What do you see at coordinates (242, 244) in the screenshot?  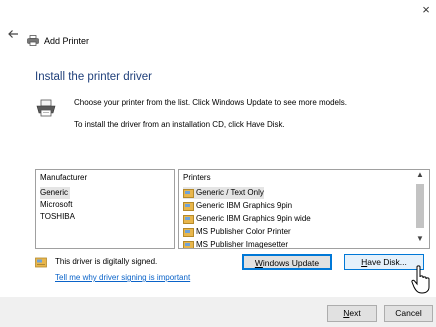 I see `list-item-label: MS Publisher Imagesetter` at bounding box center [242, 244].